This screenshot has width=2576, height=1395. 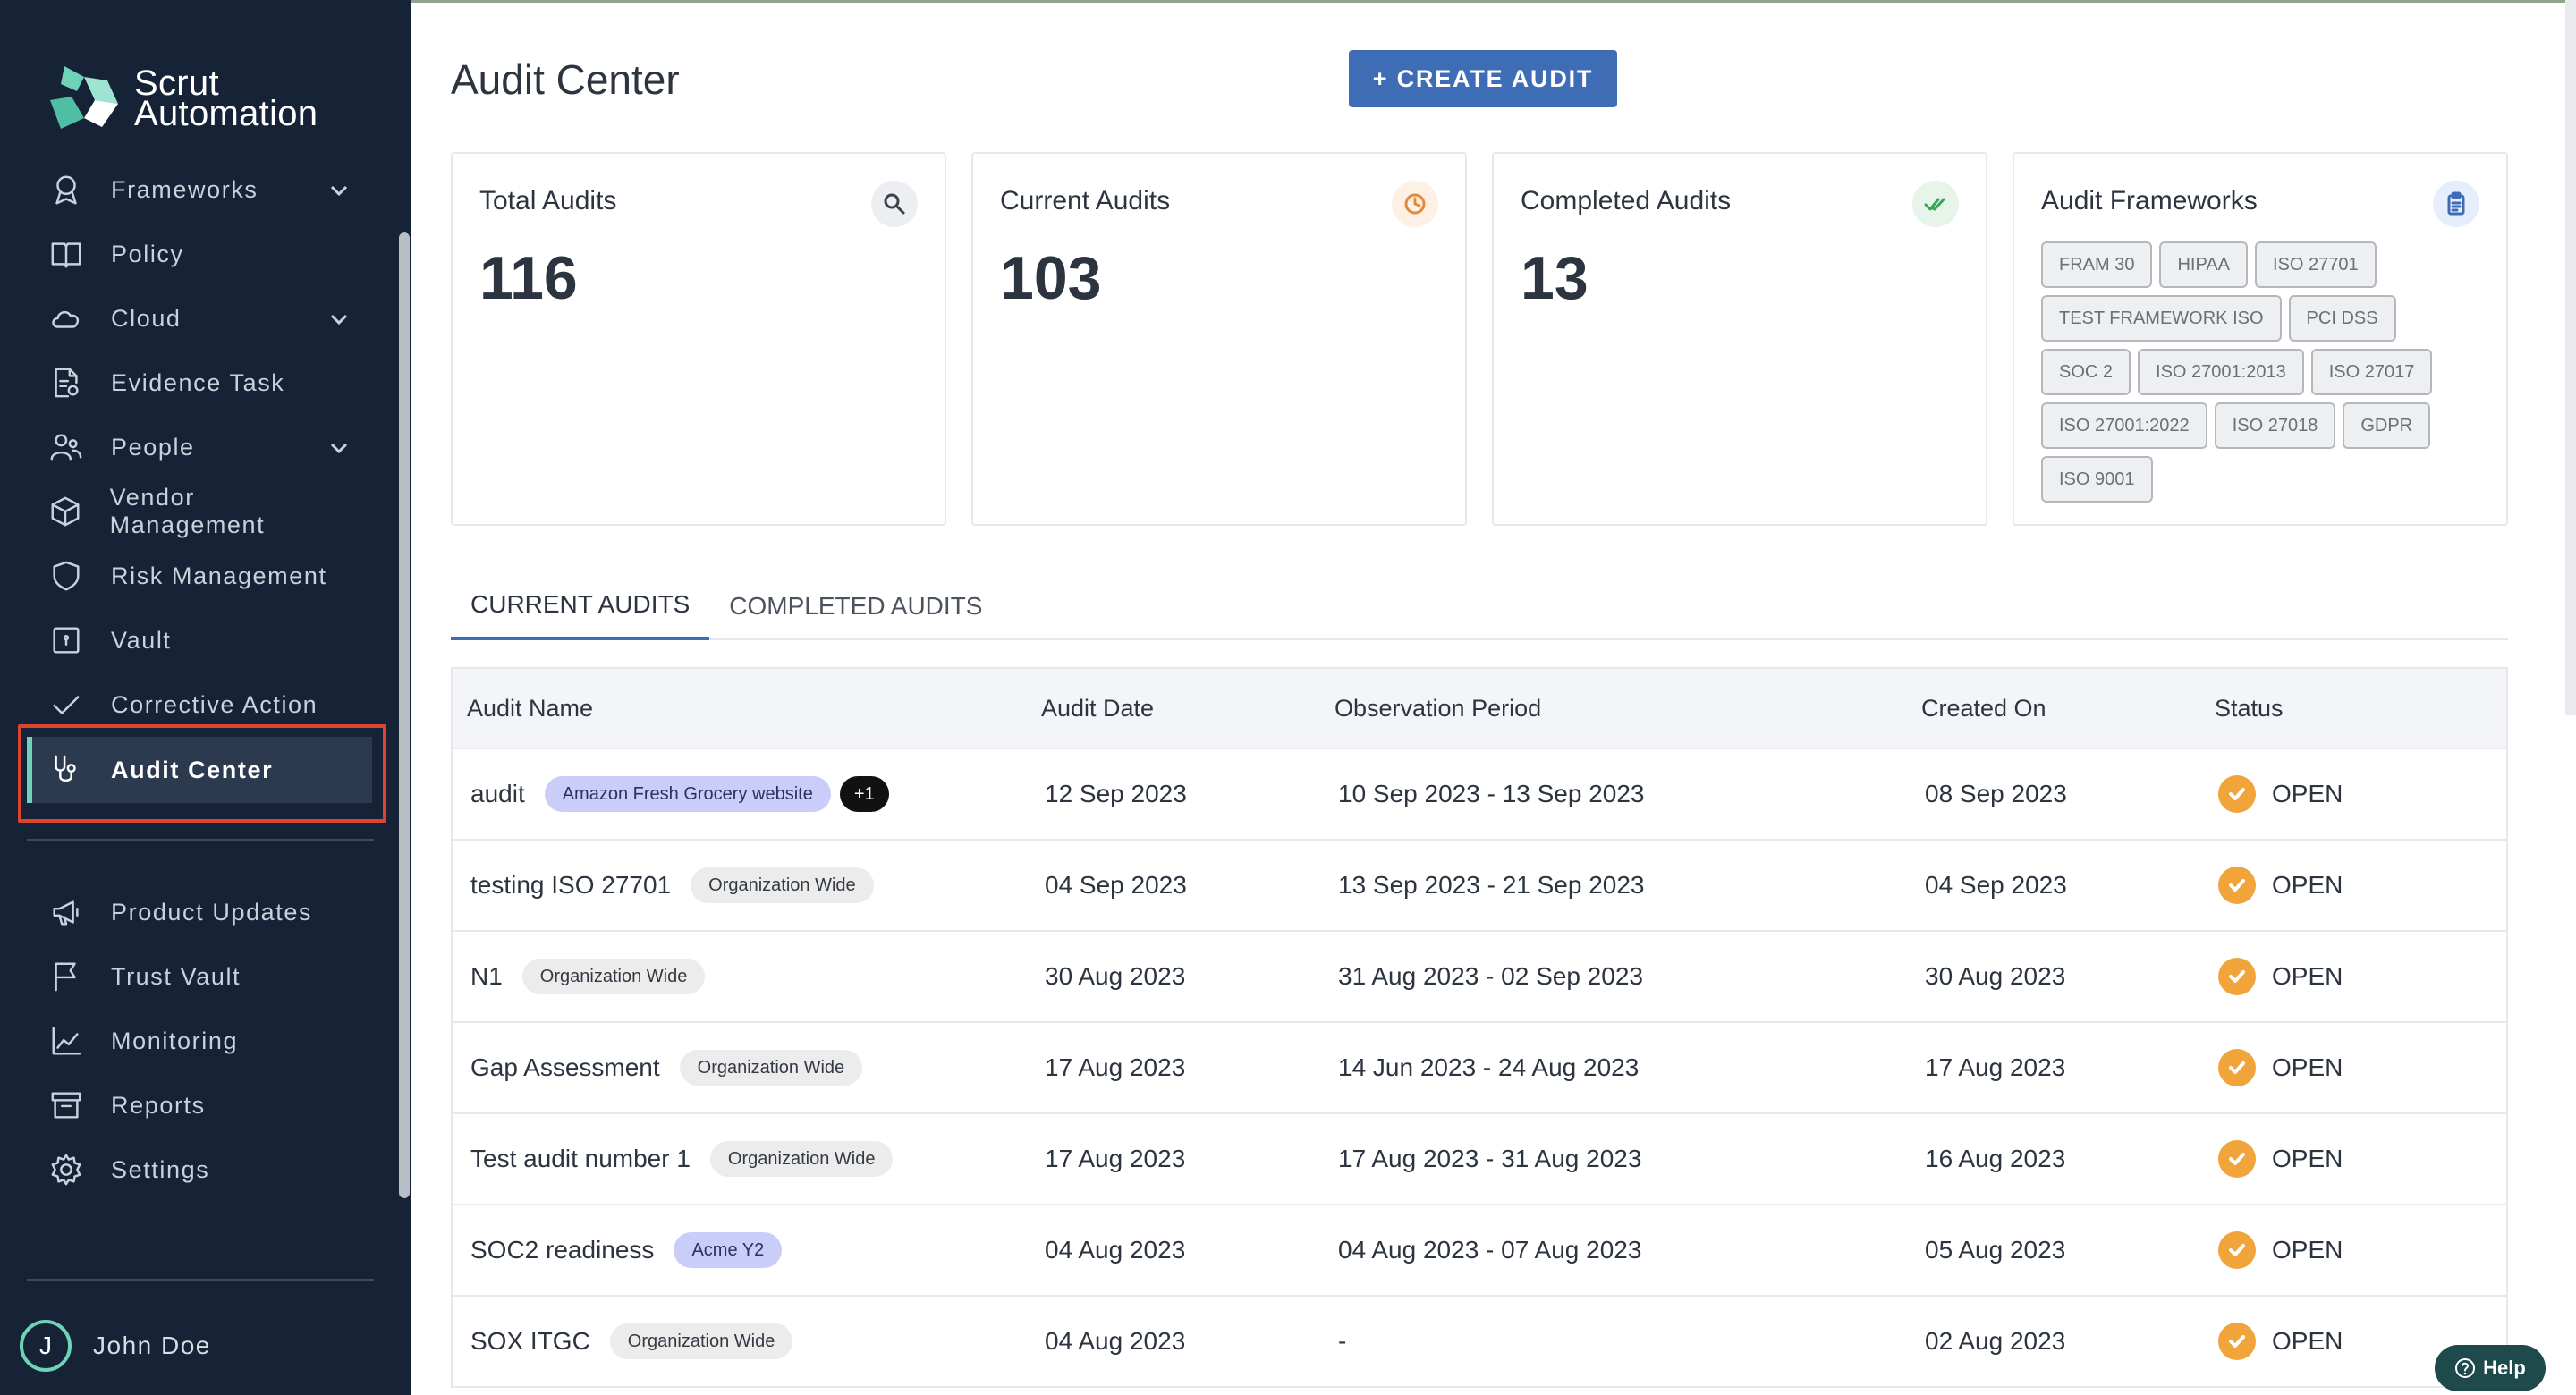 I want to click on sidebar-item-label: Policy, so click(x=147, y=253).